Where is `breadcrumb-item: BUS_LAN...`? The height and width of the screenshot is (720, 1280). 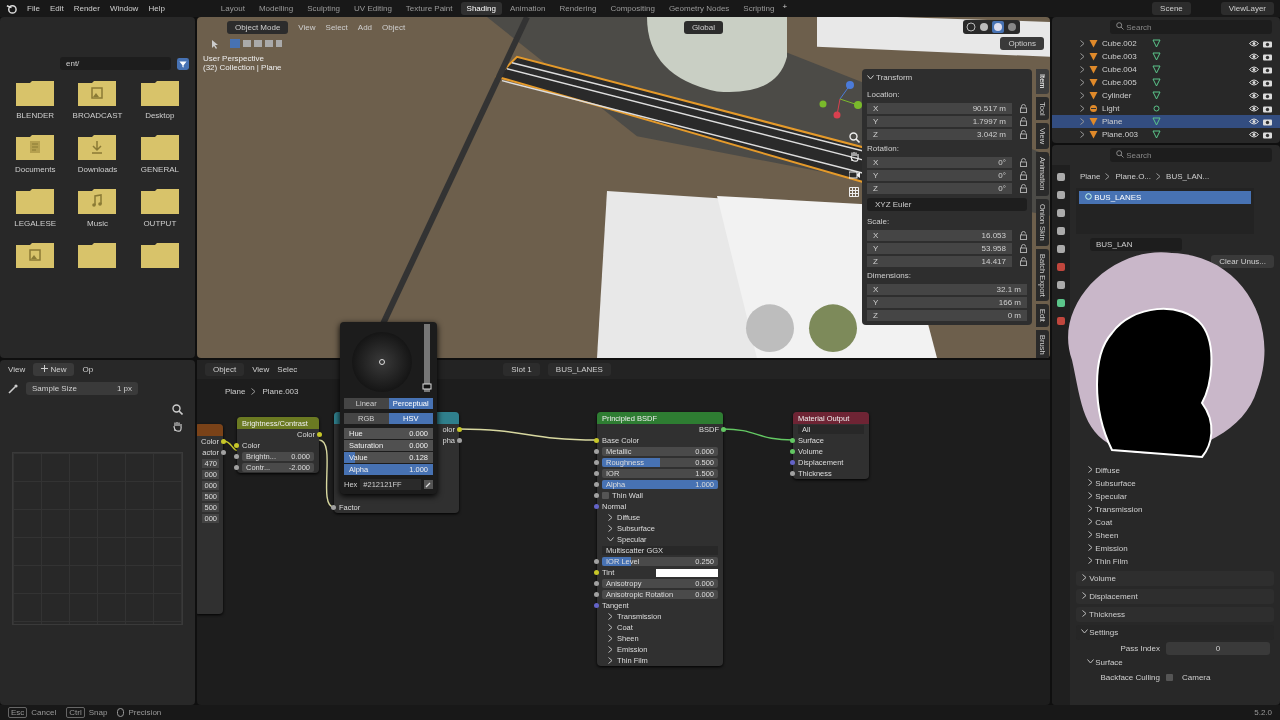 breadcrumb-item: BUS_LAN... is located at coordinates (1188, 176).